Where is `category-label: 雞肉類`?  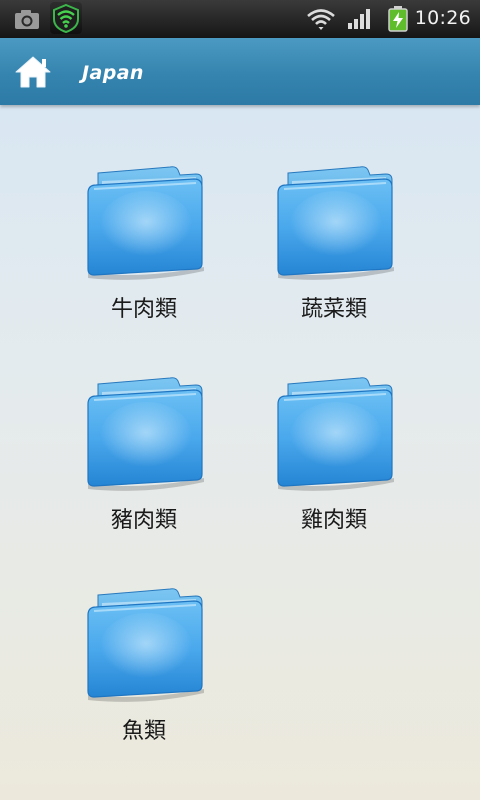 category-label: 雞肉類 is located at coordinates (333, 520).